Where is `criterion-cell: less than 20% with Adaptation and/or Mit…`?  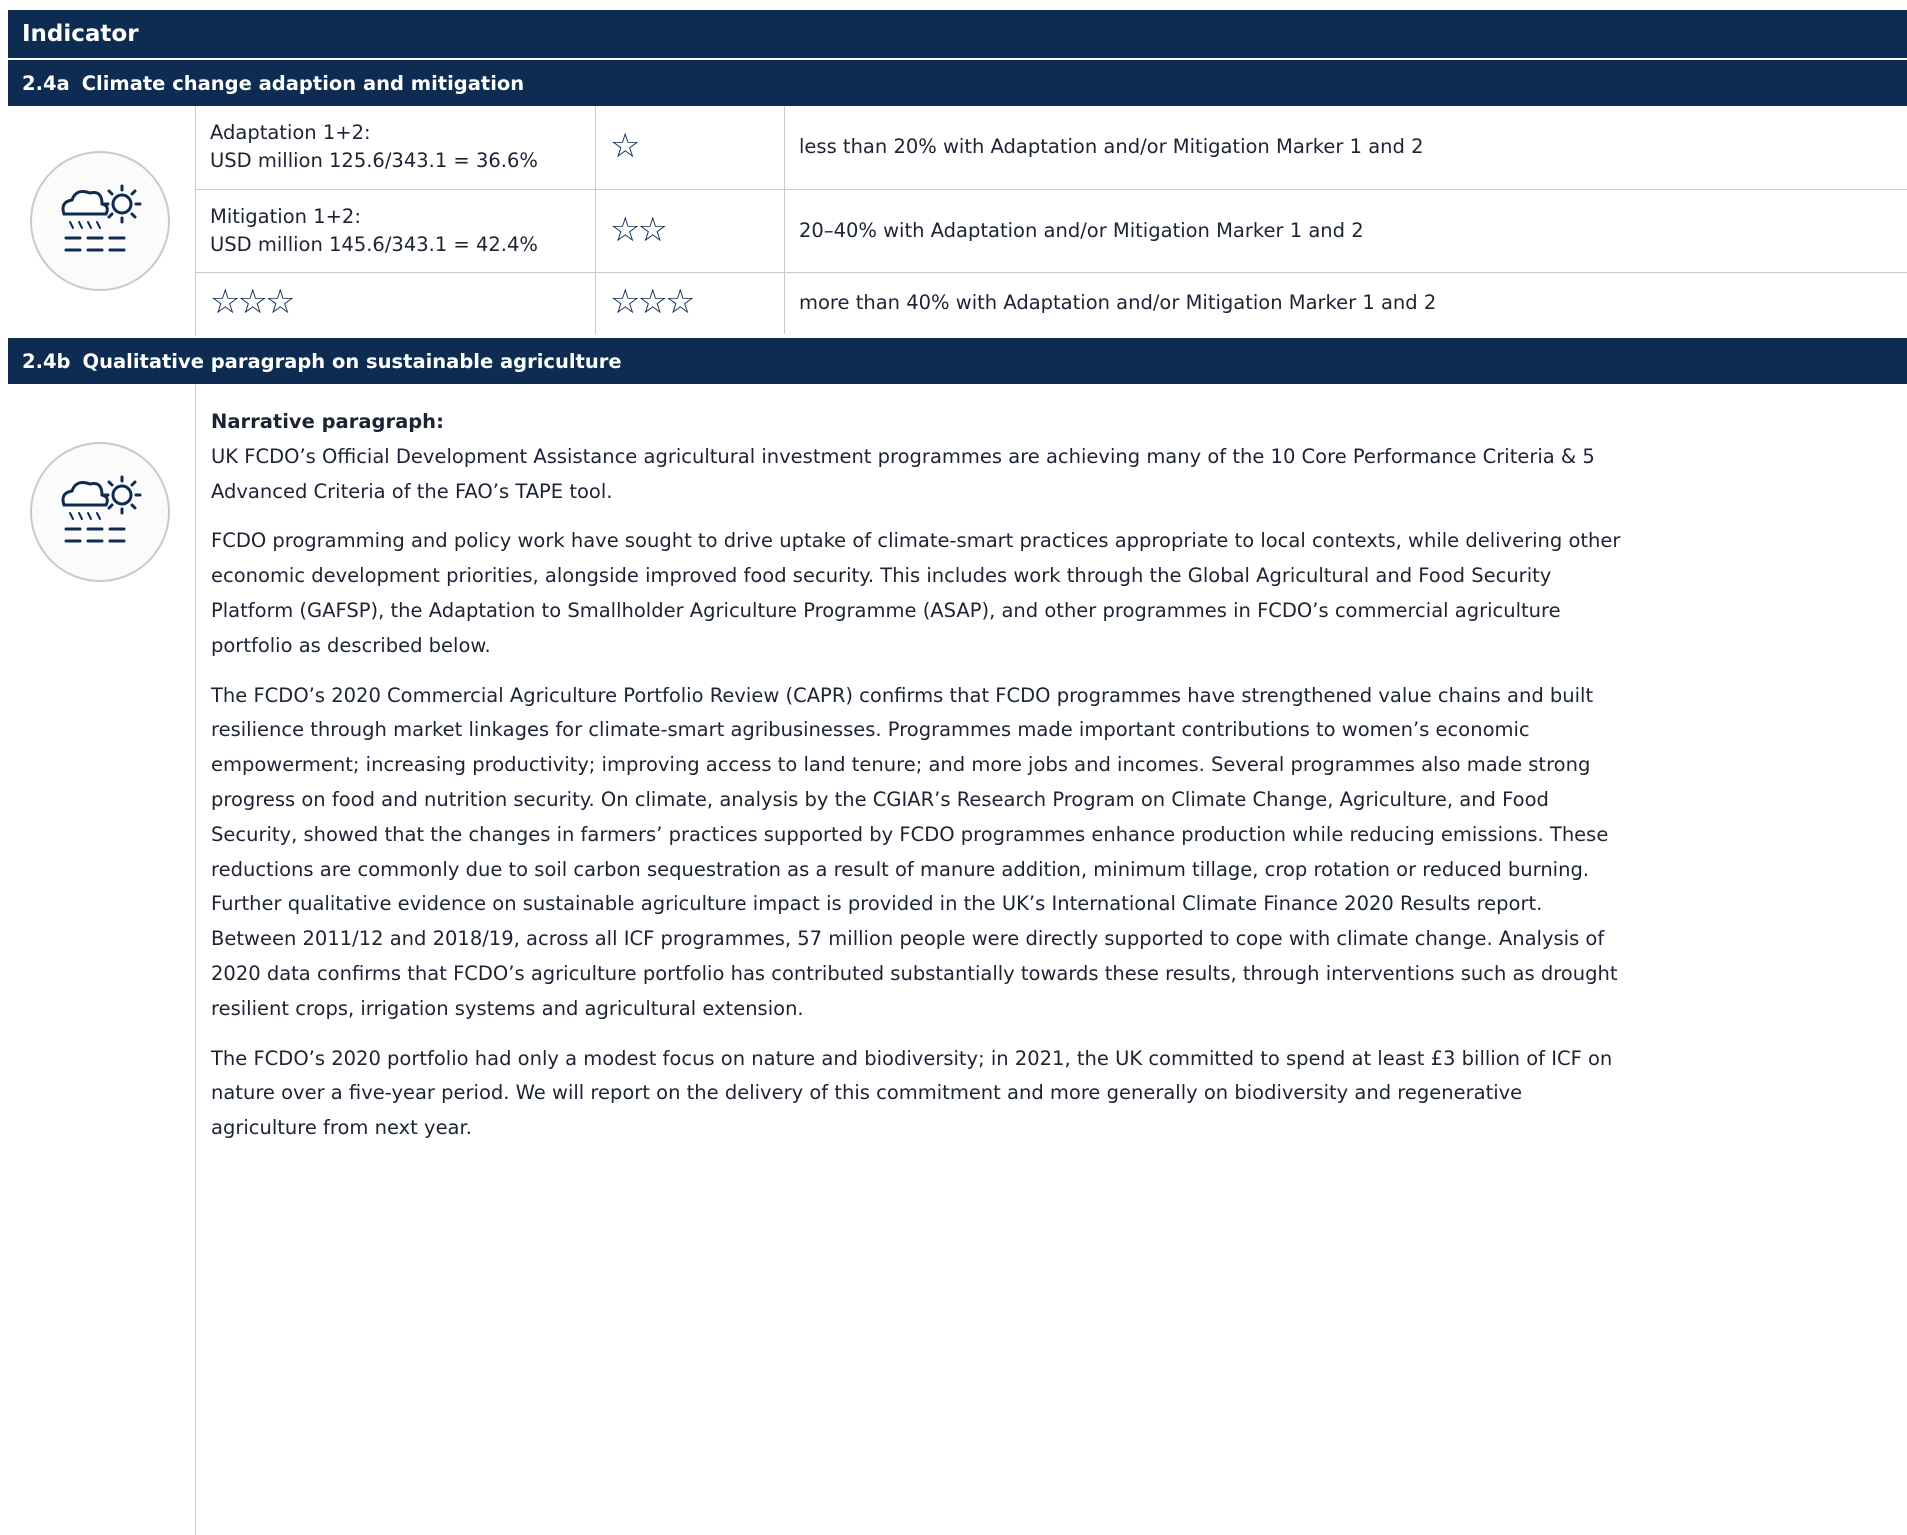 criterion-cell: less than 20% with Adaptation and/or Mit… is located at coordinates (1346, 147).